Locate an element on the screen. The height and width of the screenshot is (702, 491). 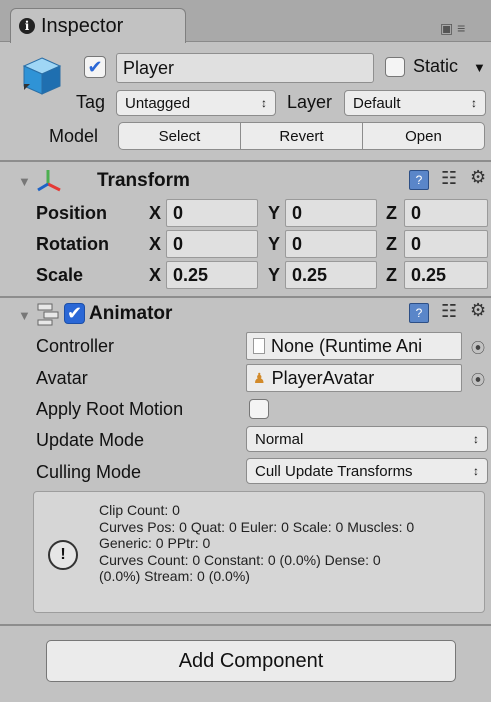
layer-dropdown: Default ↕ is located at coordinates (415, 103).